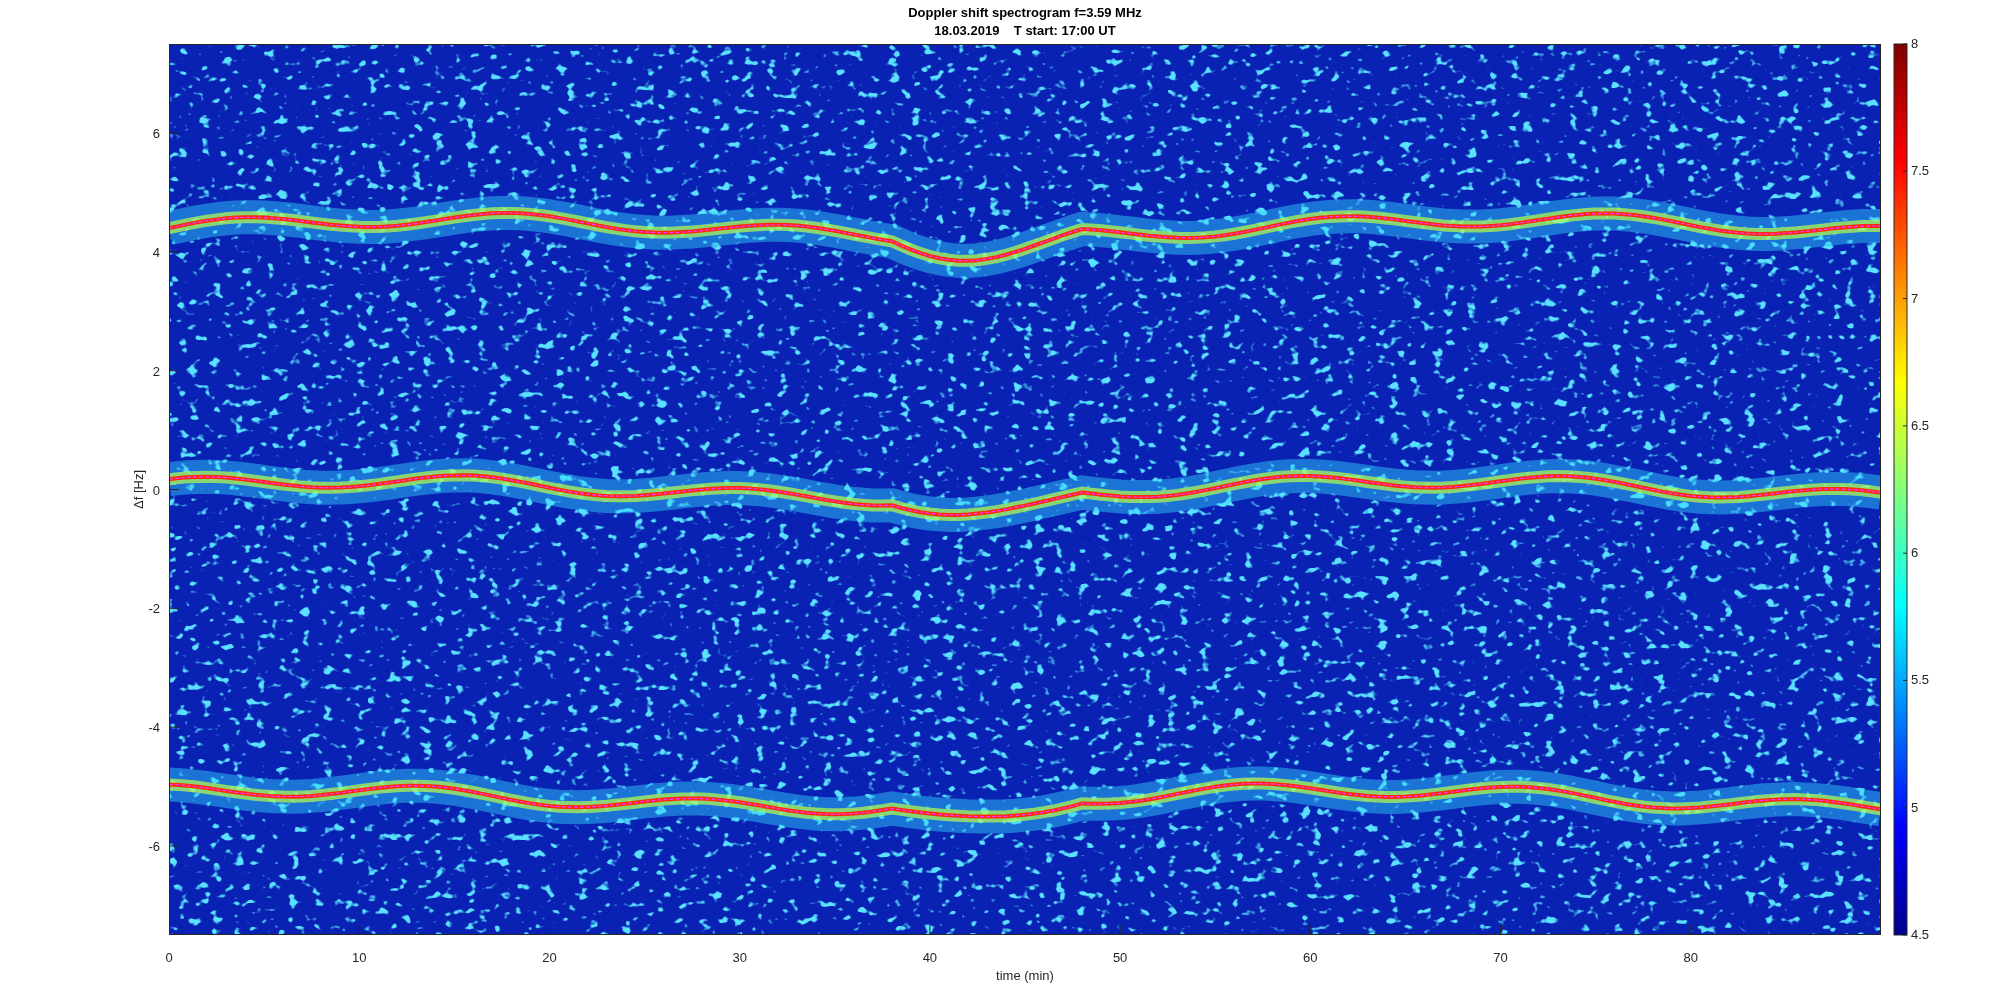 This screenshot has width=2000, height=1003. What do you see at coordinates (549, 957) in the screenshot?
I see `x-tick-label: 20` at bounding box center [549, 957].